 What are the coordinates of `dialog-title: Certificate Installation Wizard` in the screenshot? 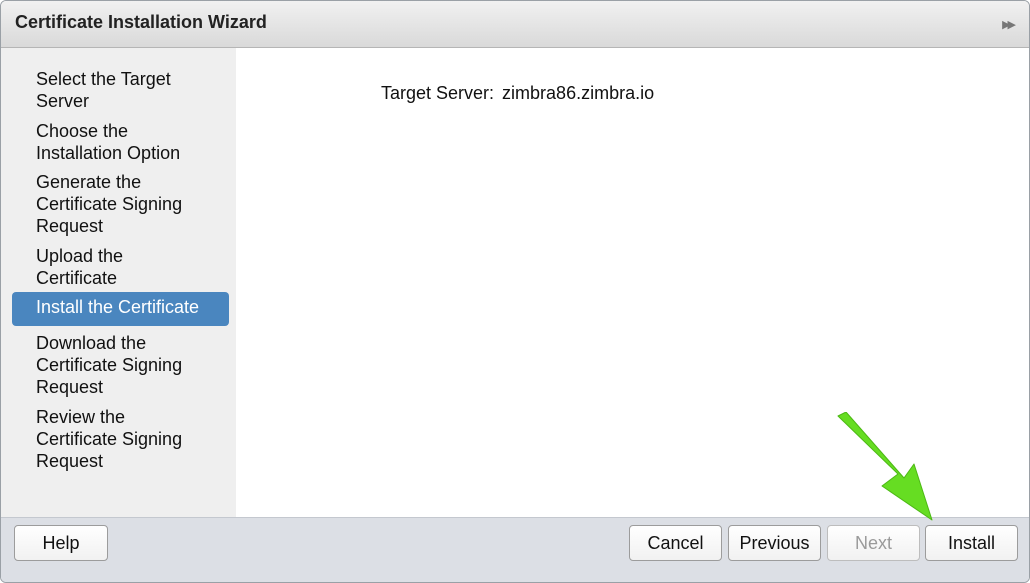 It's located at (141, 22).